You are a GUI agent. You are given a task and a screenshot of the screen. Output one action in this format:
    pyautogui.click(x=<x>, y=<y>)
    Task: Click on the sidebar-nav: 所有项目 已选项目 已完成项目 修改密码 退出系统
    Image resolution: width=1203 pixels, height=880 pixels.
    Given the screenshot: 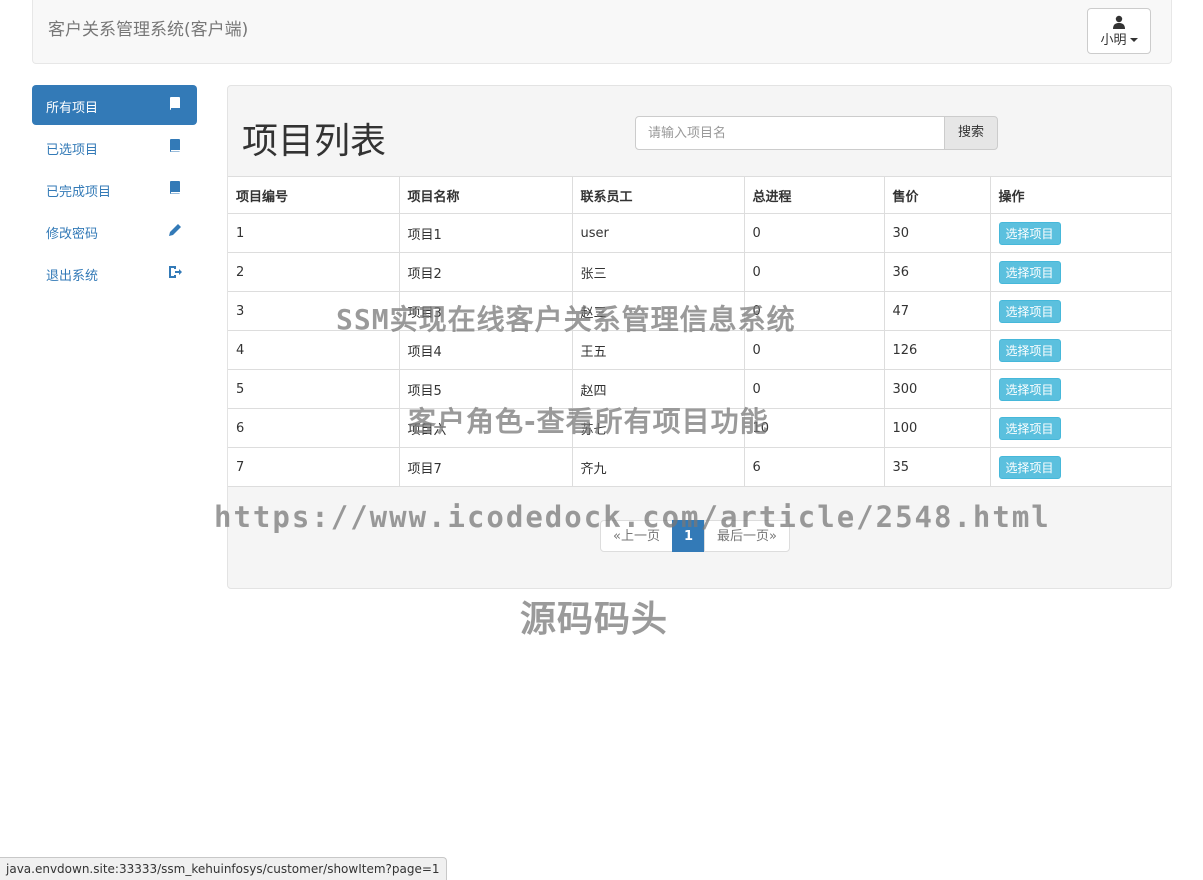 What is the action you would take?
    pyautogui.click(x=114, y=190)
    